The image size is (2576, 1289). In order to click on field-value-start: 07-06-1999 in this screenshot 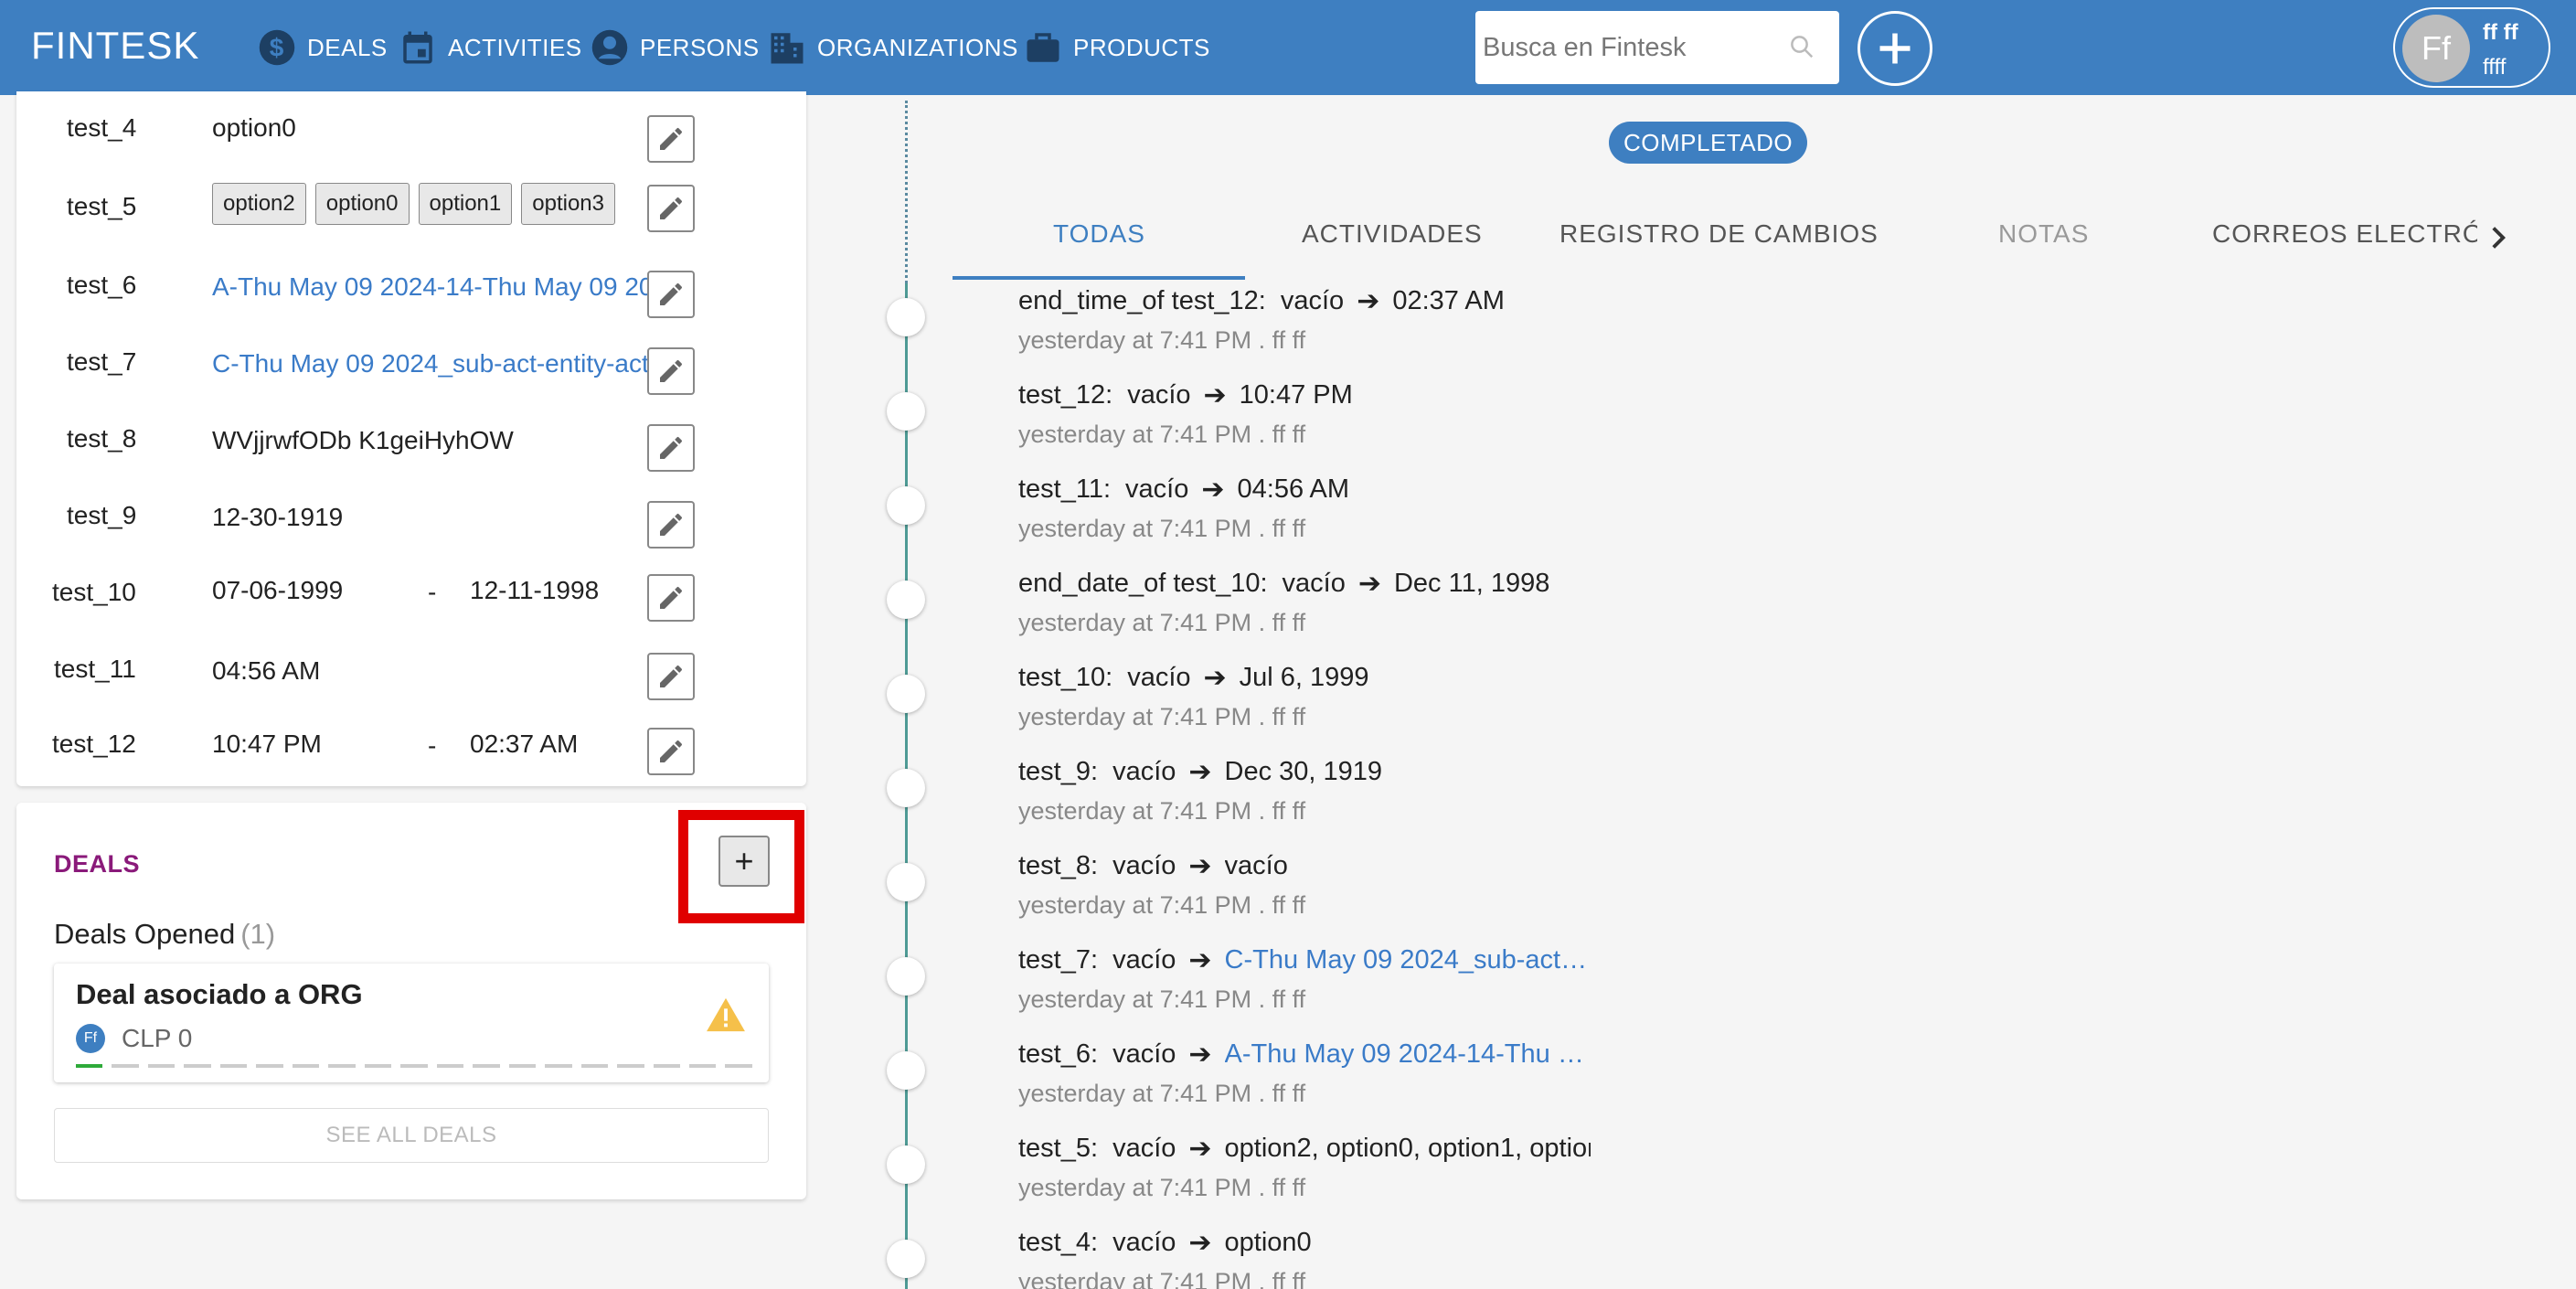, I will do `click(278, 590)`.